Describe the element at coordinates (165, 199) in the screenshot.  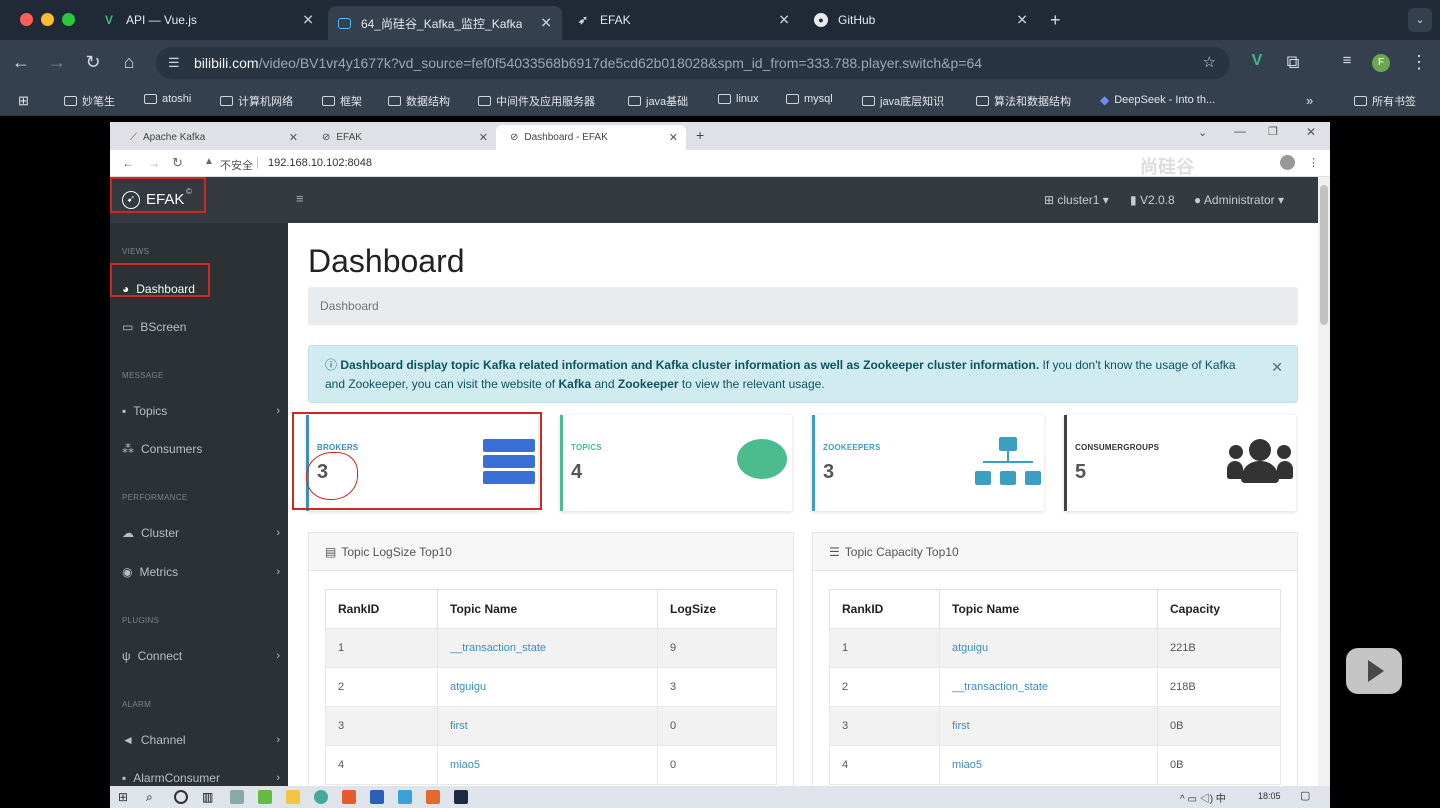
I see `brand-logo-text: EFAK` at that location.